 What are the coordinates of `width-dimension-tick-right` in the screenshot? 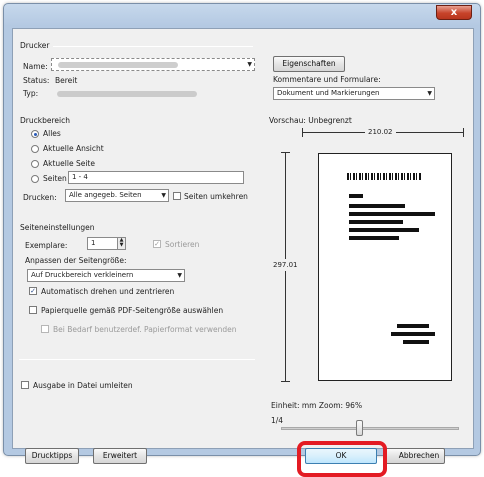 It's located at (463, 132).